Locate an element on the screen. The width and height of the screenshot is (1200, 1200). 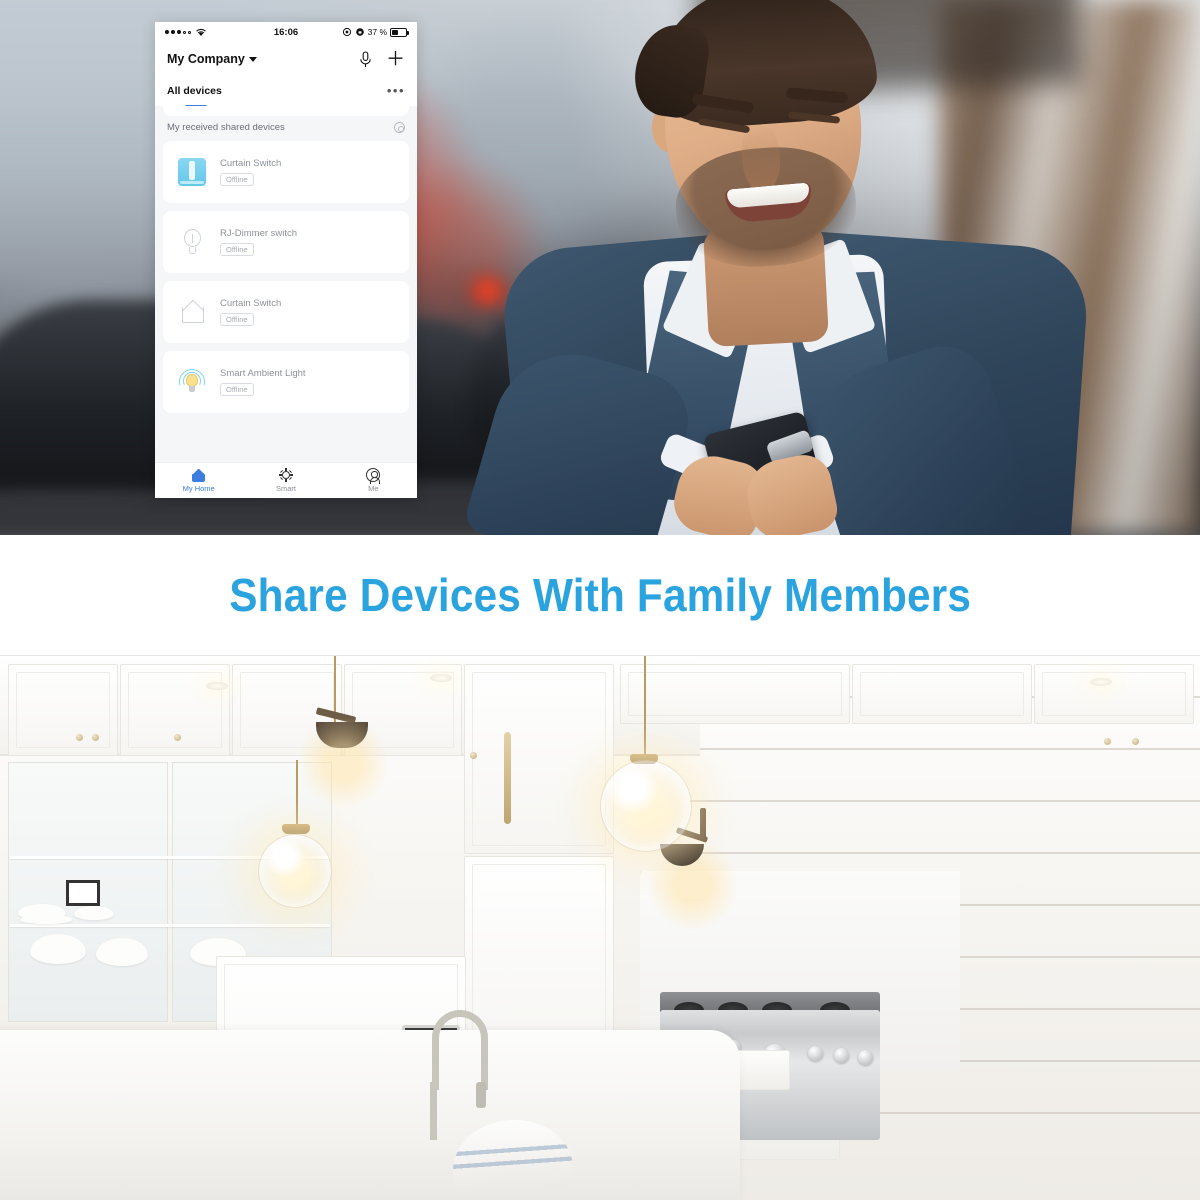
nav-item-my-home: My Home is located at coordinates (198, 481).